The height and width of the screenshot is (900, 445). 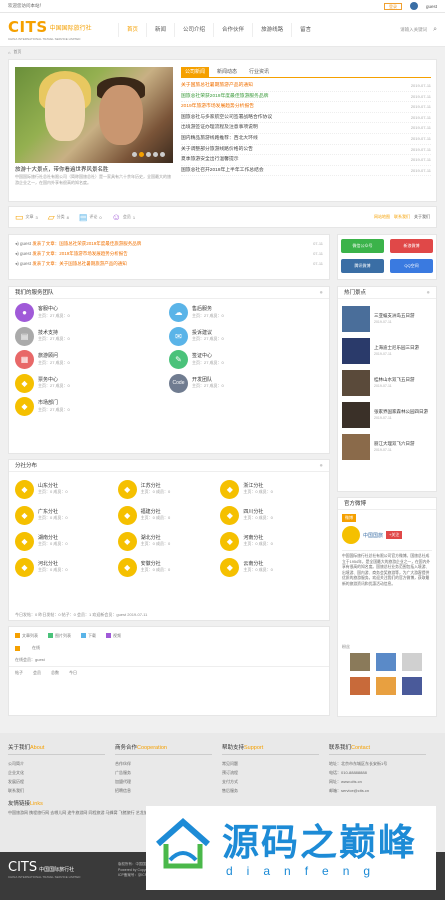 What do you see at coordinates (435, 30) in the screenshot?
I see `search-icon: ⌕` at bounding box center [435, 30].